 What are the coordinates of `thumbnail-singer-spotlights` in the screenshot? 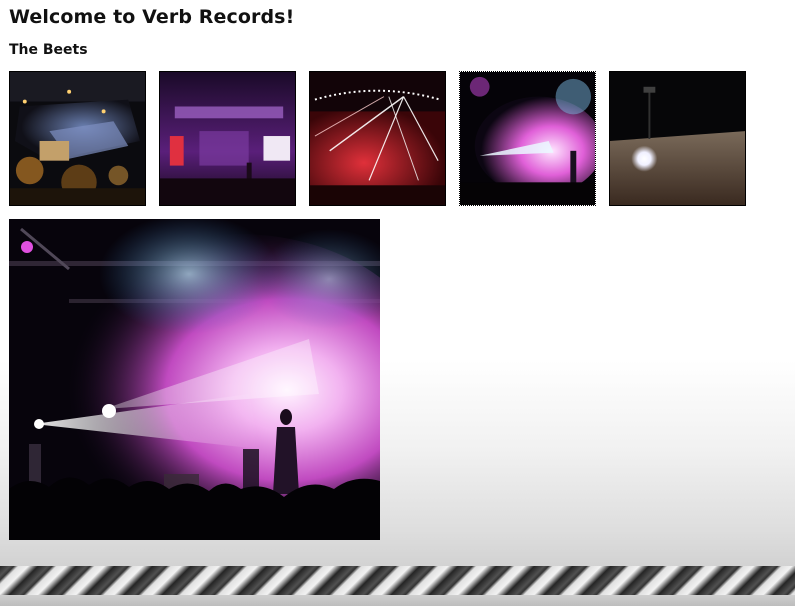 It's located at (527, 138).